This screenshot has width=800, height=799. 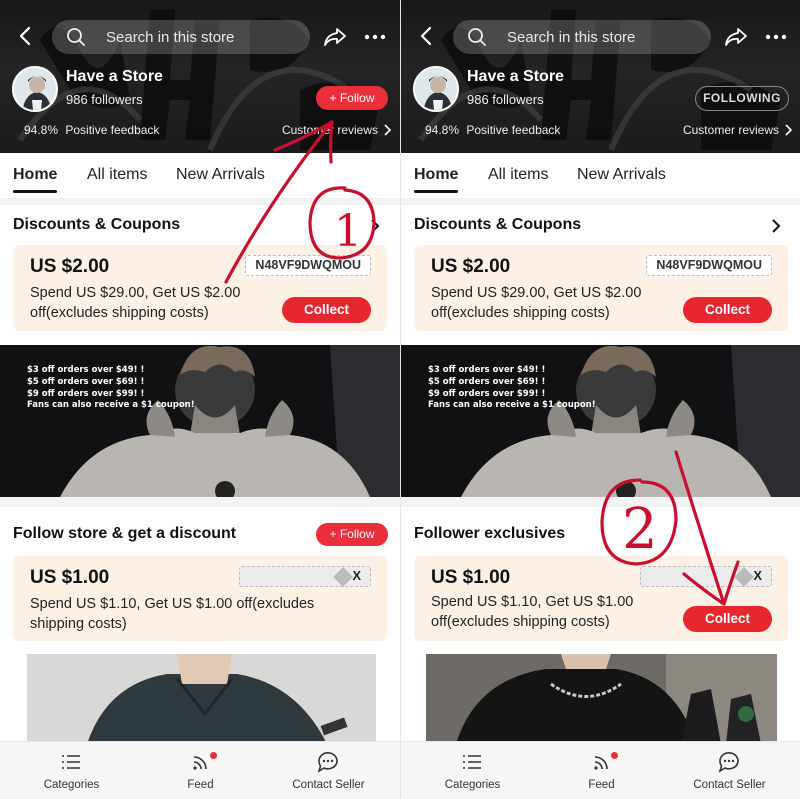 I want to click on chat-bubble-icon, so click(x=728, y=762).